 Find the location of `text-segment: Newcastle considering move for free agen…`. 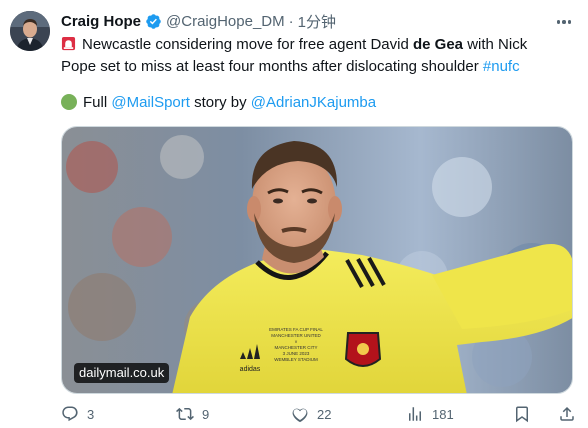

text-segment: Newcastle considering move for free agen… is located at coordinates (247, 44).